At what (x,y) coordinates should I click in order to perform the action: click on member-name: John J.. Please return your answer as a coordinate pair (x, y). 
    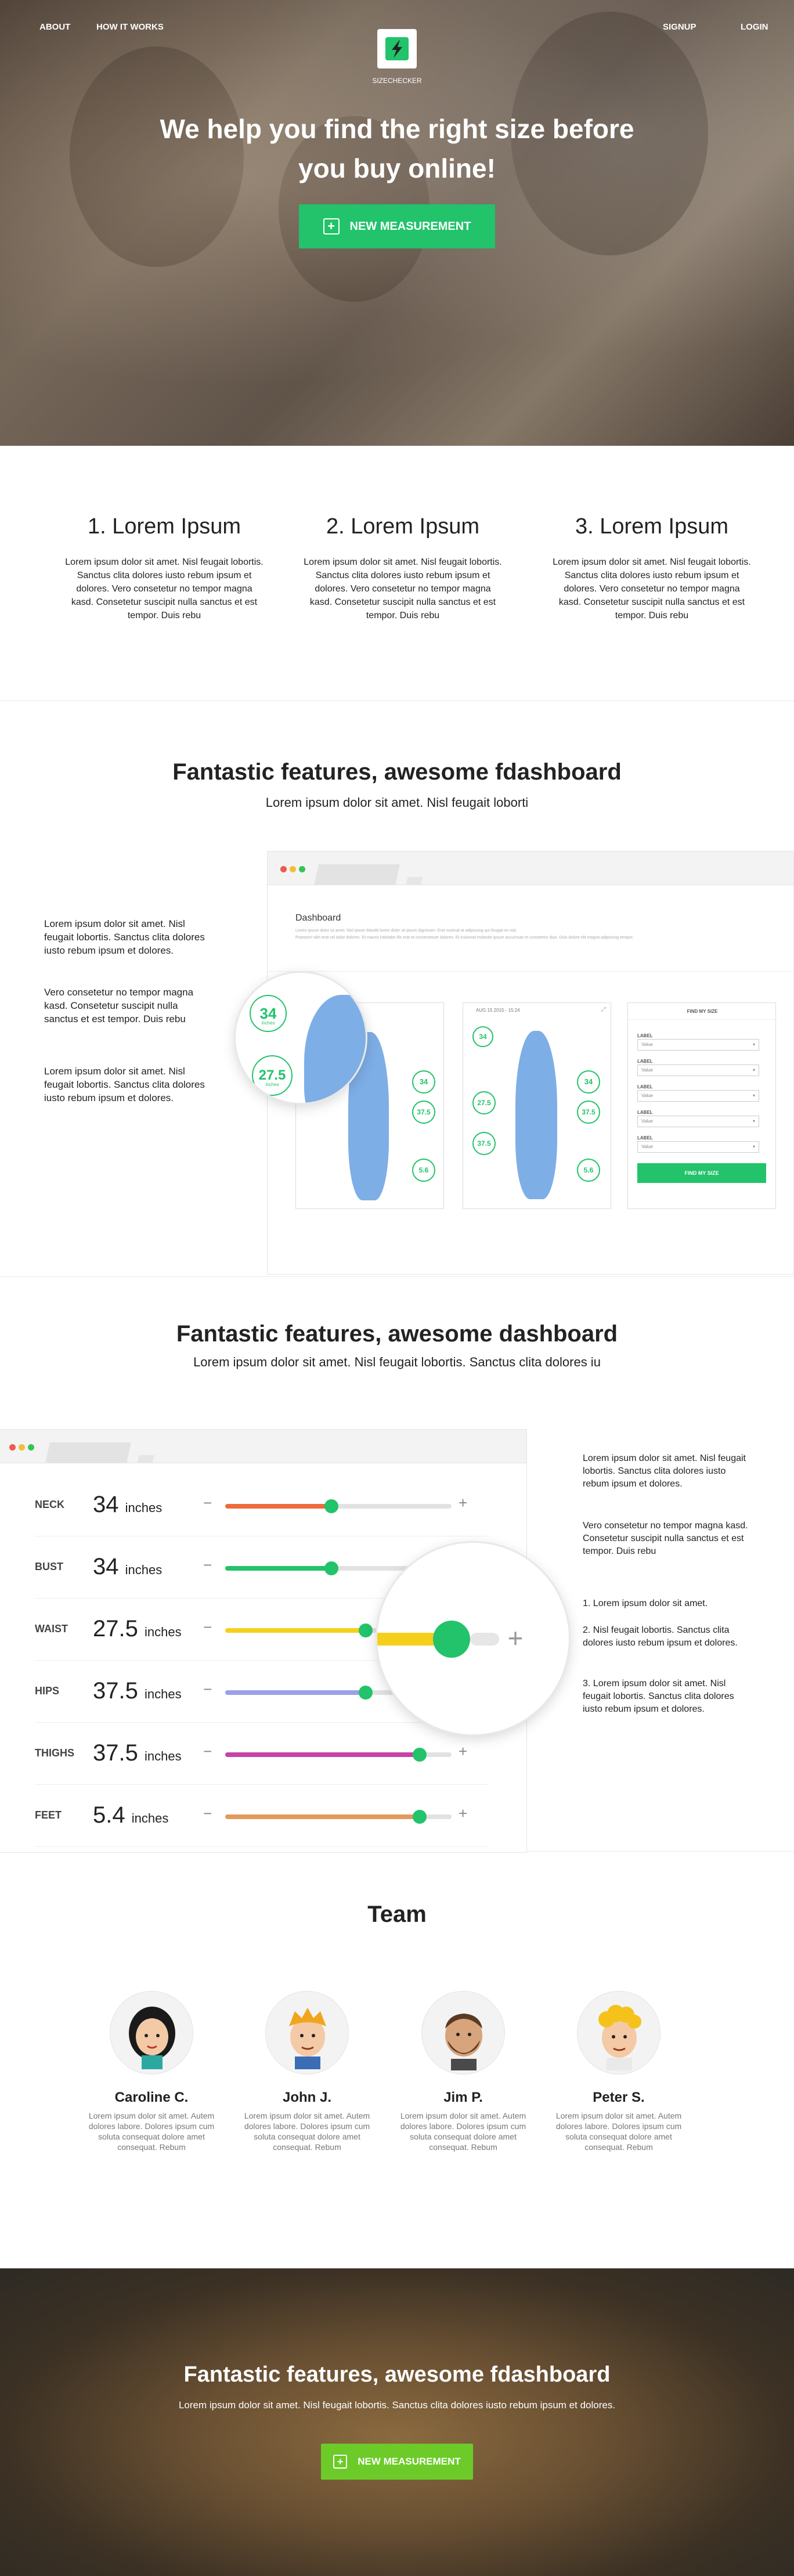
    Looking at the image, I should click on (306, 2098).